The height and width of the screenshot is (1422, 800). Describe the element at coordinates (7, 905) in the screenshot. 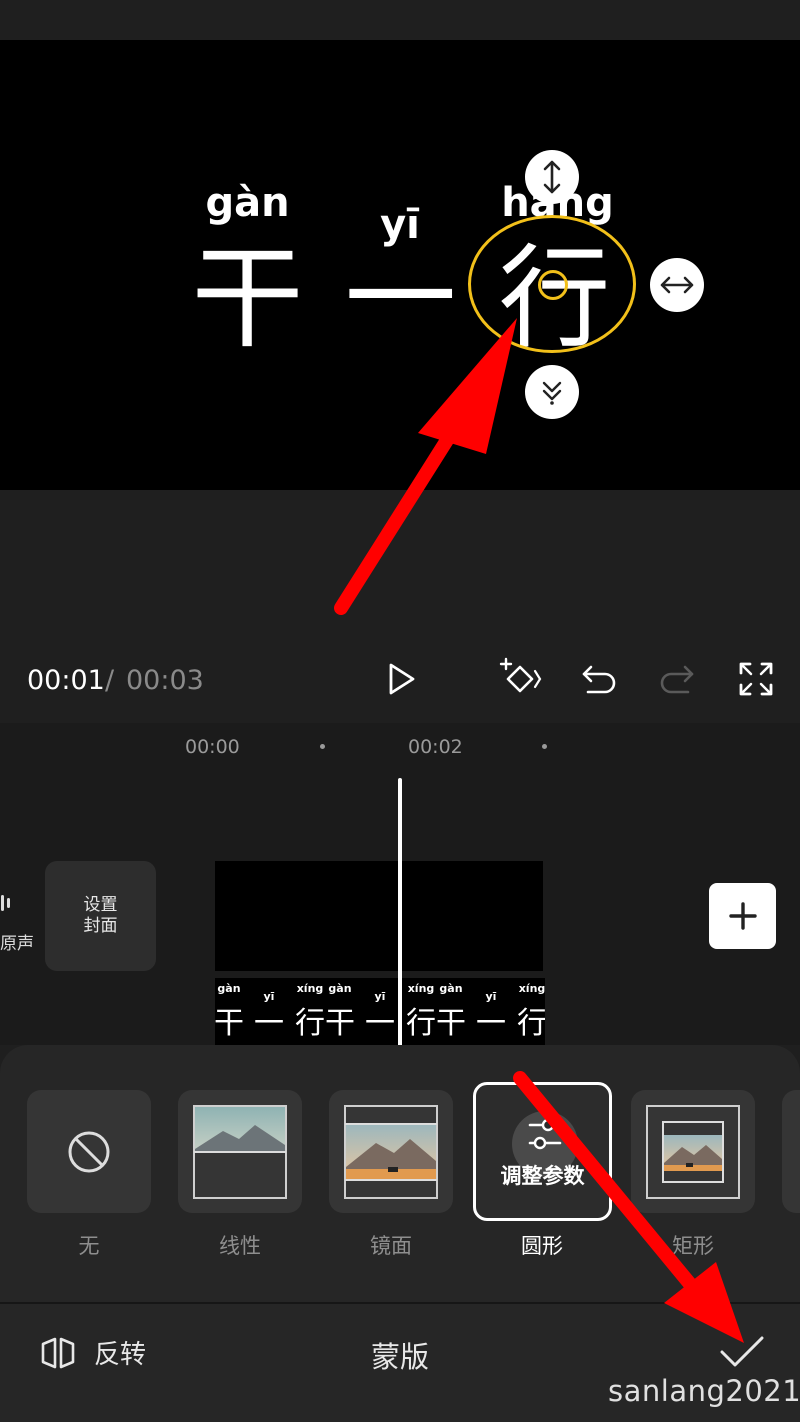

I see `original-audio-icon` at that location.